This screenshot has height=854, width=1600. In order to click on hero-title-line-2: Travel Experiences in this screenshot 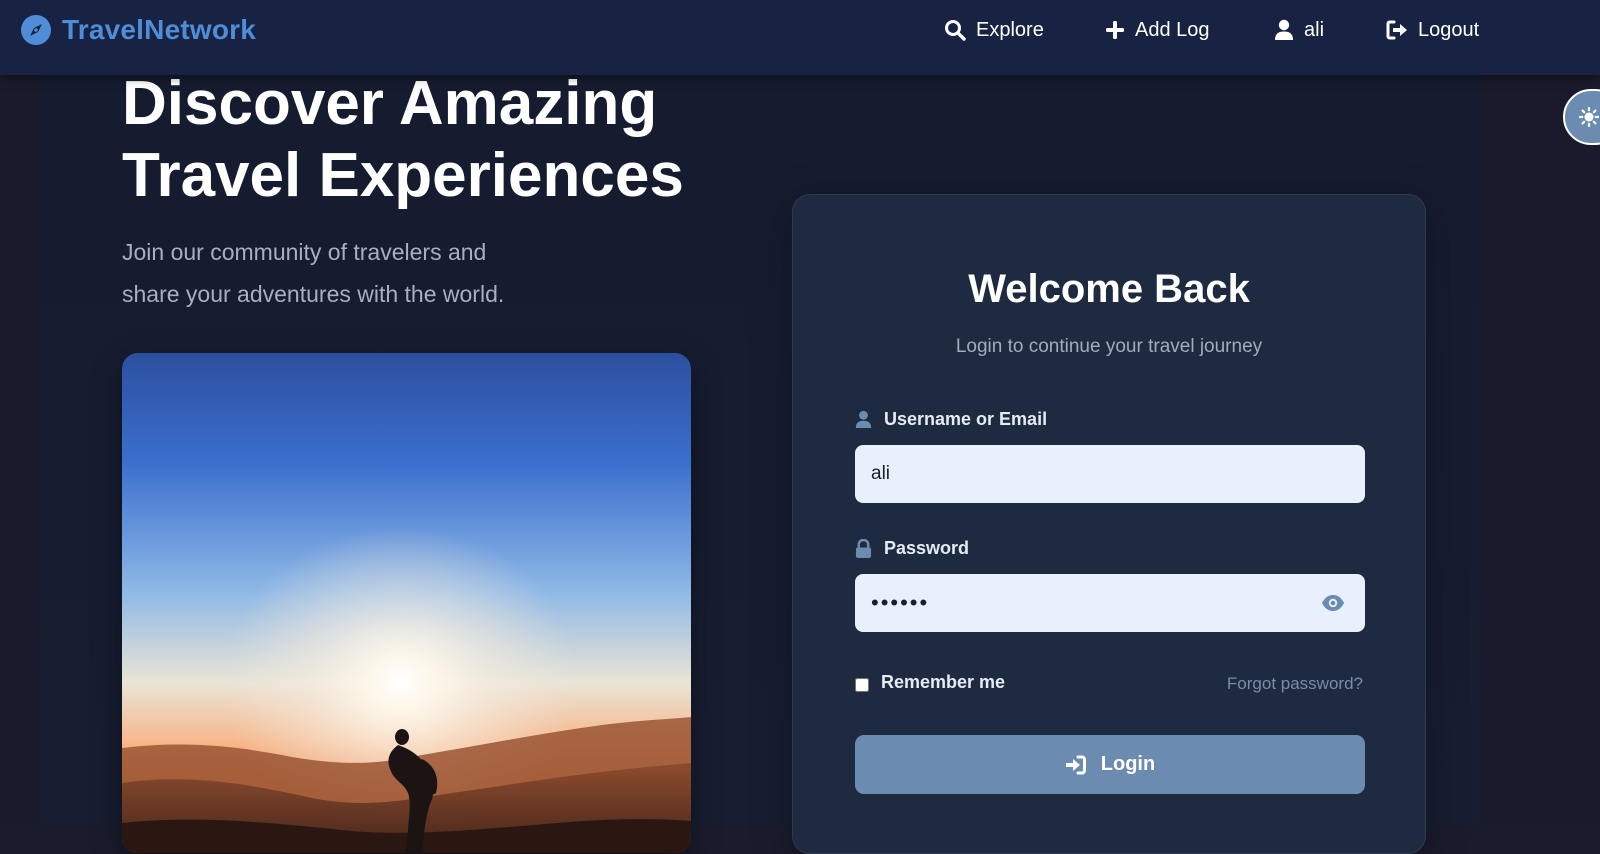, I will do `click(403, 175)`.